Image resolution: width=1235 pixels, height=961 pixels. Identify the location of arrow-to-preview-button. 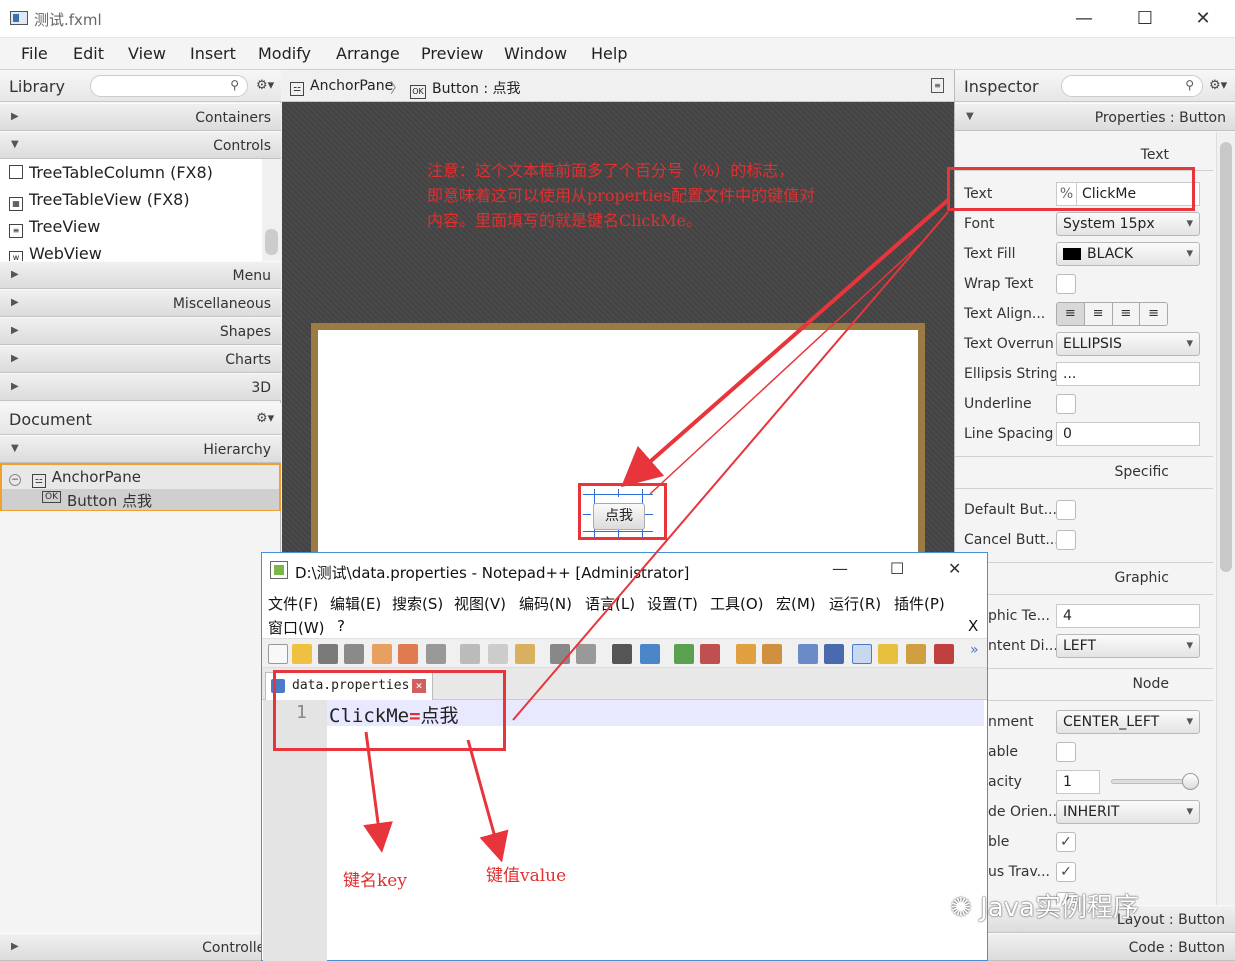
(785, 343).